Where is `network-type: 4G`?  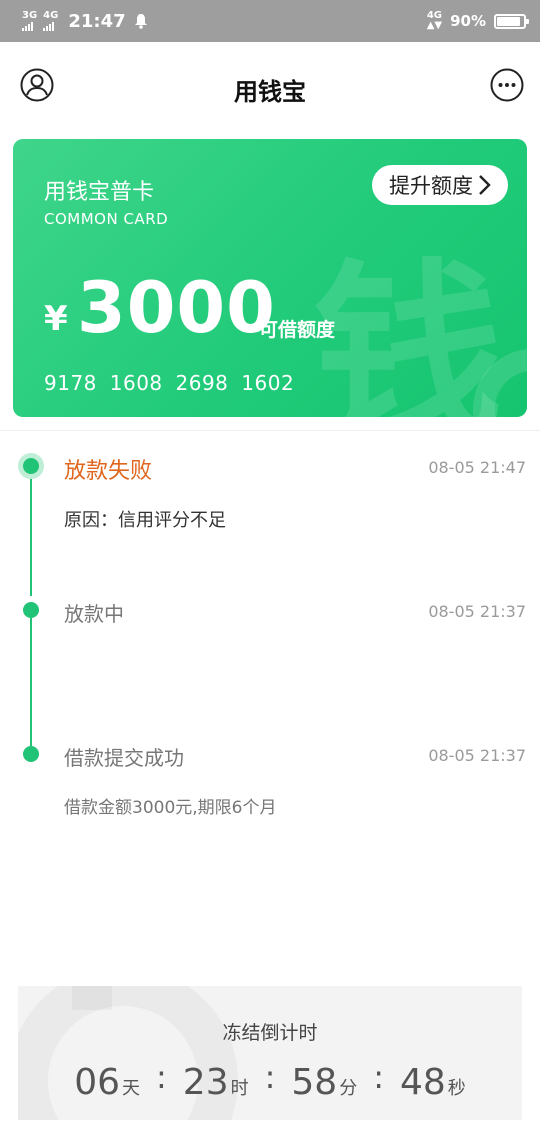
network-type: 4G is located at coordinates (434, 15).